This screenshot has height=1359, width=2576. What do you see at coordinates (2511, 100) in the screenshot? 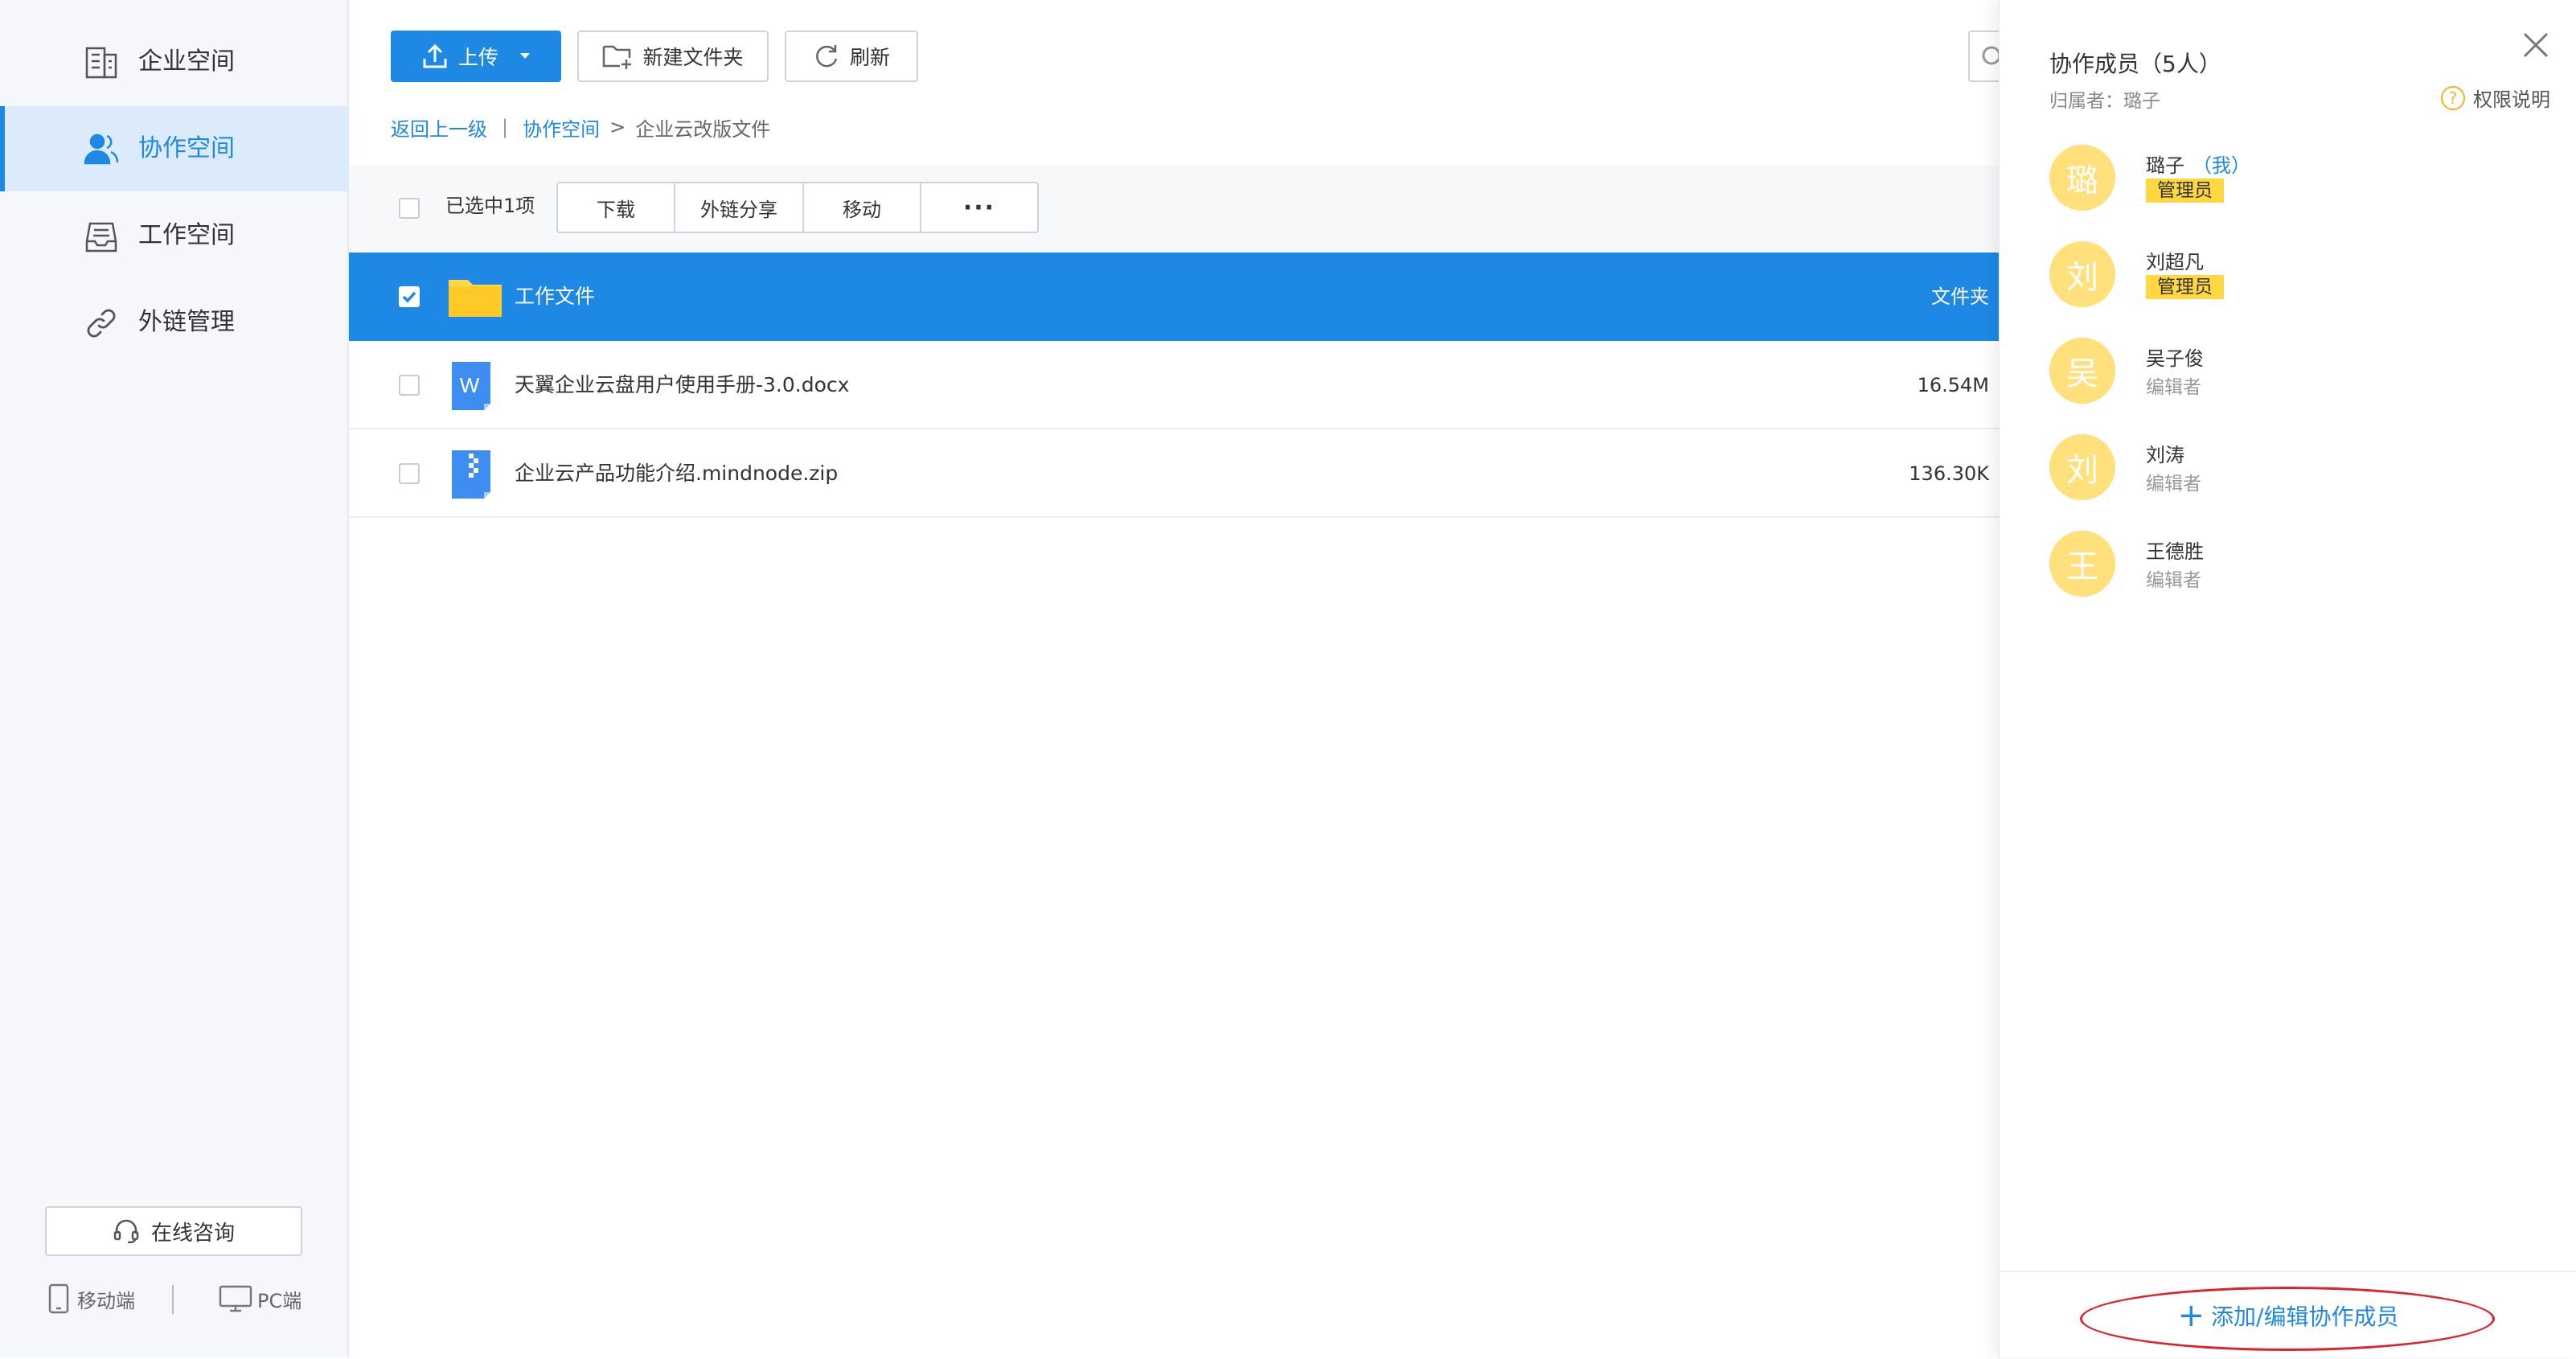
I see `permission-help-label: 权限说明` at bounding box center [2511, 100].